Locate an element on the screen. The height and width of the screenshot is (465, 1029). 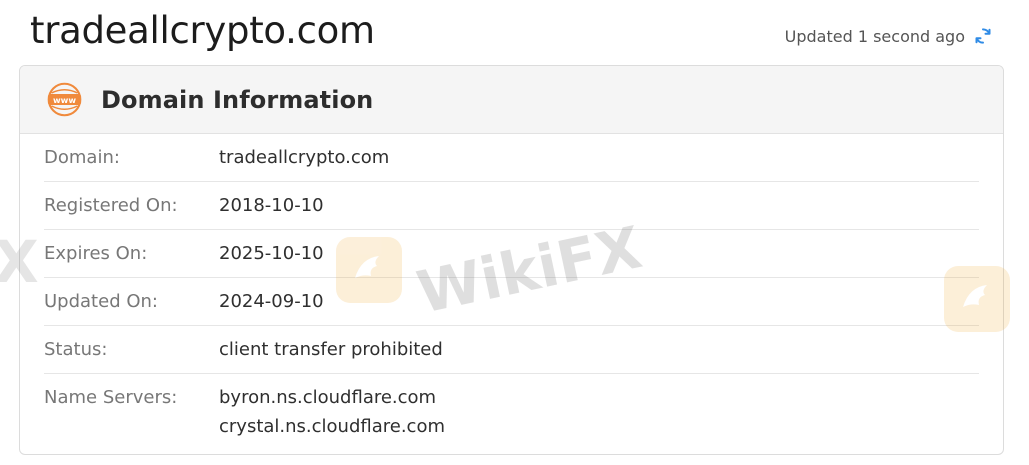
updated-value-text: 2024-09-10 is located at coordinates (271, 301).